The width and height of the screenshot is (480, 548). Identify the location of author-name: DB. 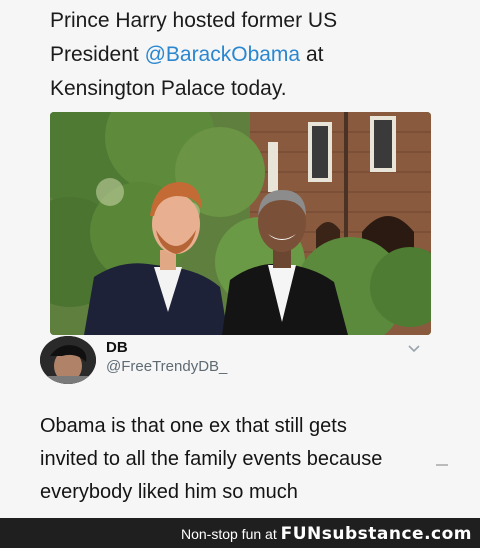
(117, 347).